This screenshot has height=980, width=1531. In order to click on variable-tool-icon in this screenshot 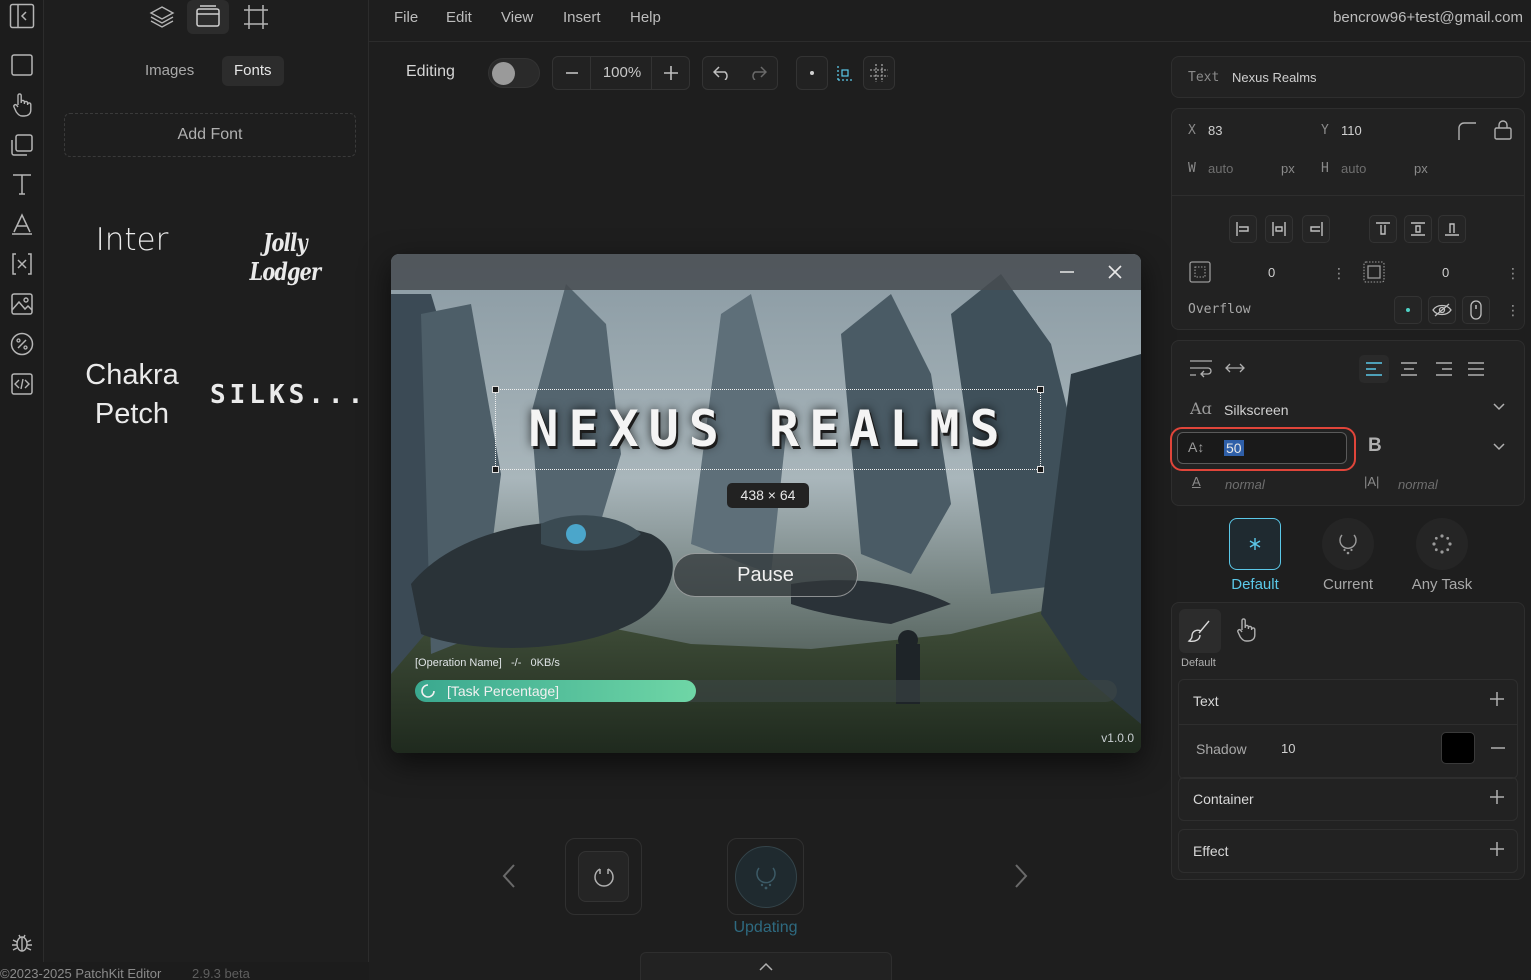, I will do `click(22, 264)`.